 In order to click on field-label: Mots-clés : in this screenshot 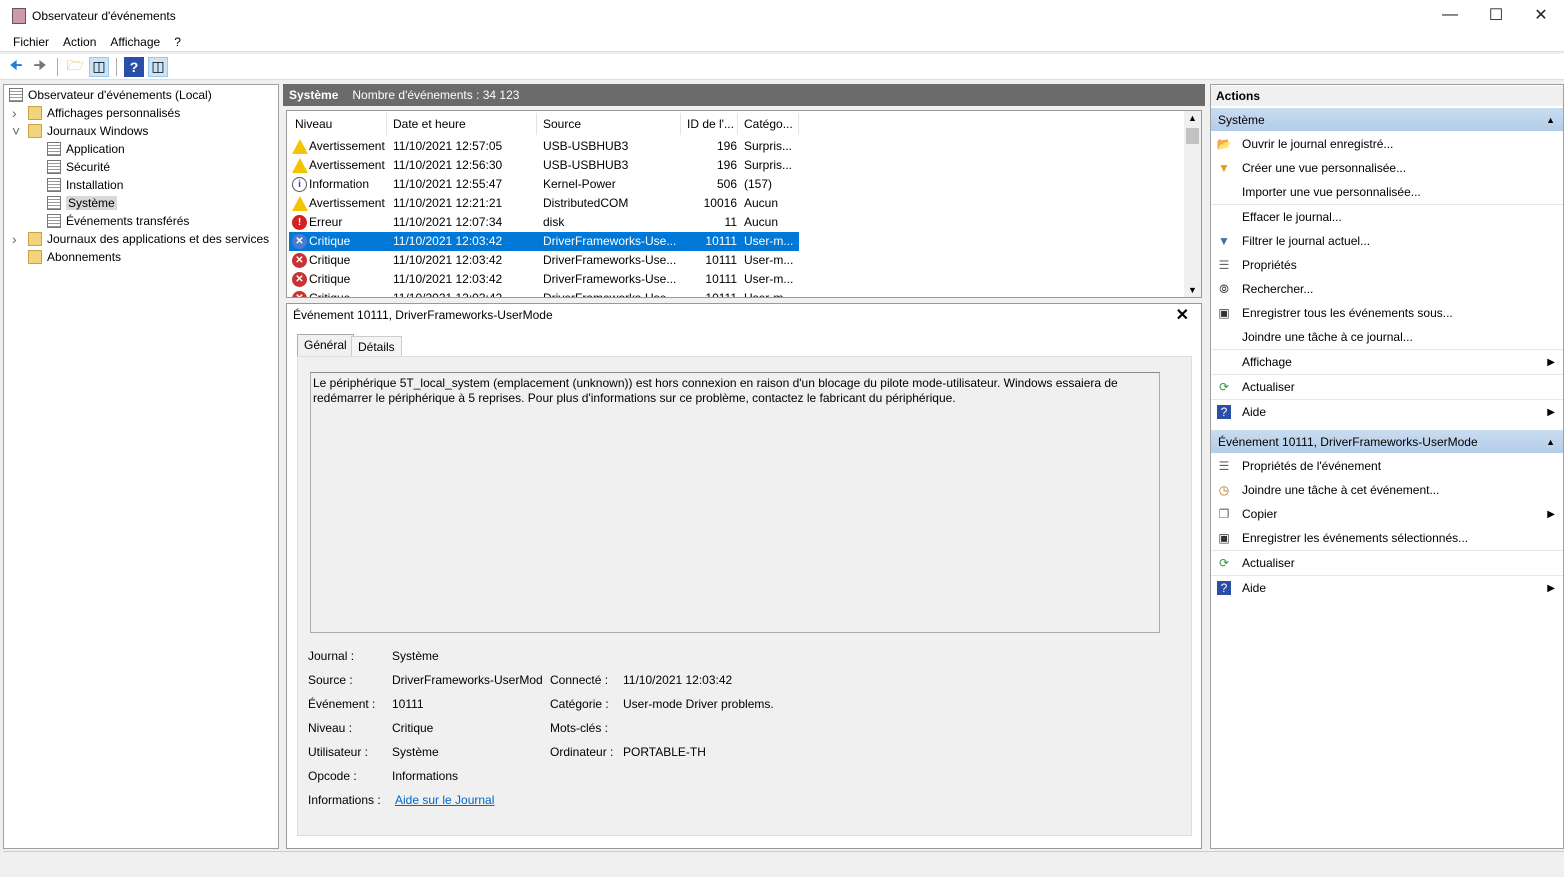, I will do `click(579, 728)`.